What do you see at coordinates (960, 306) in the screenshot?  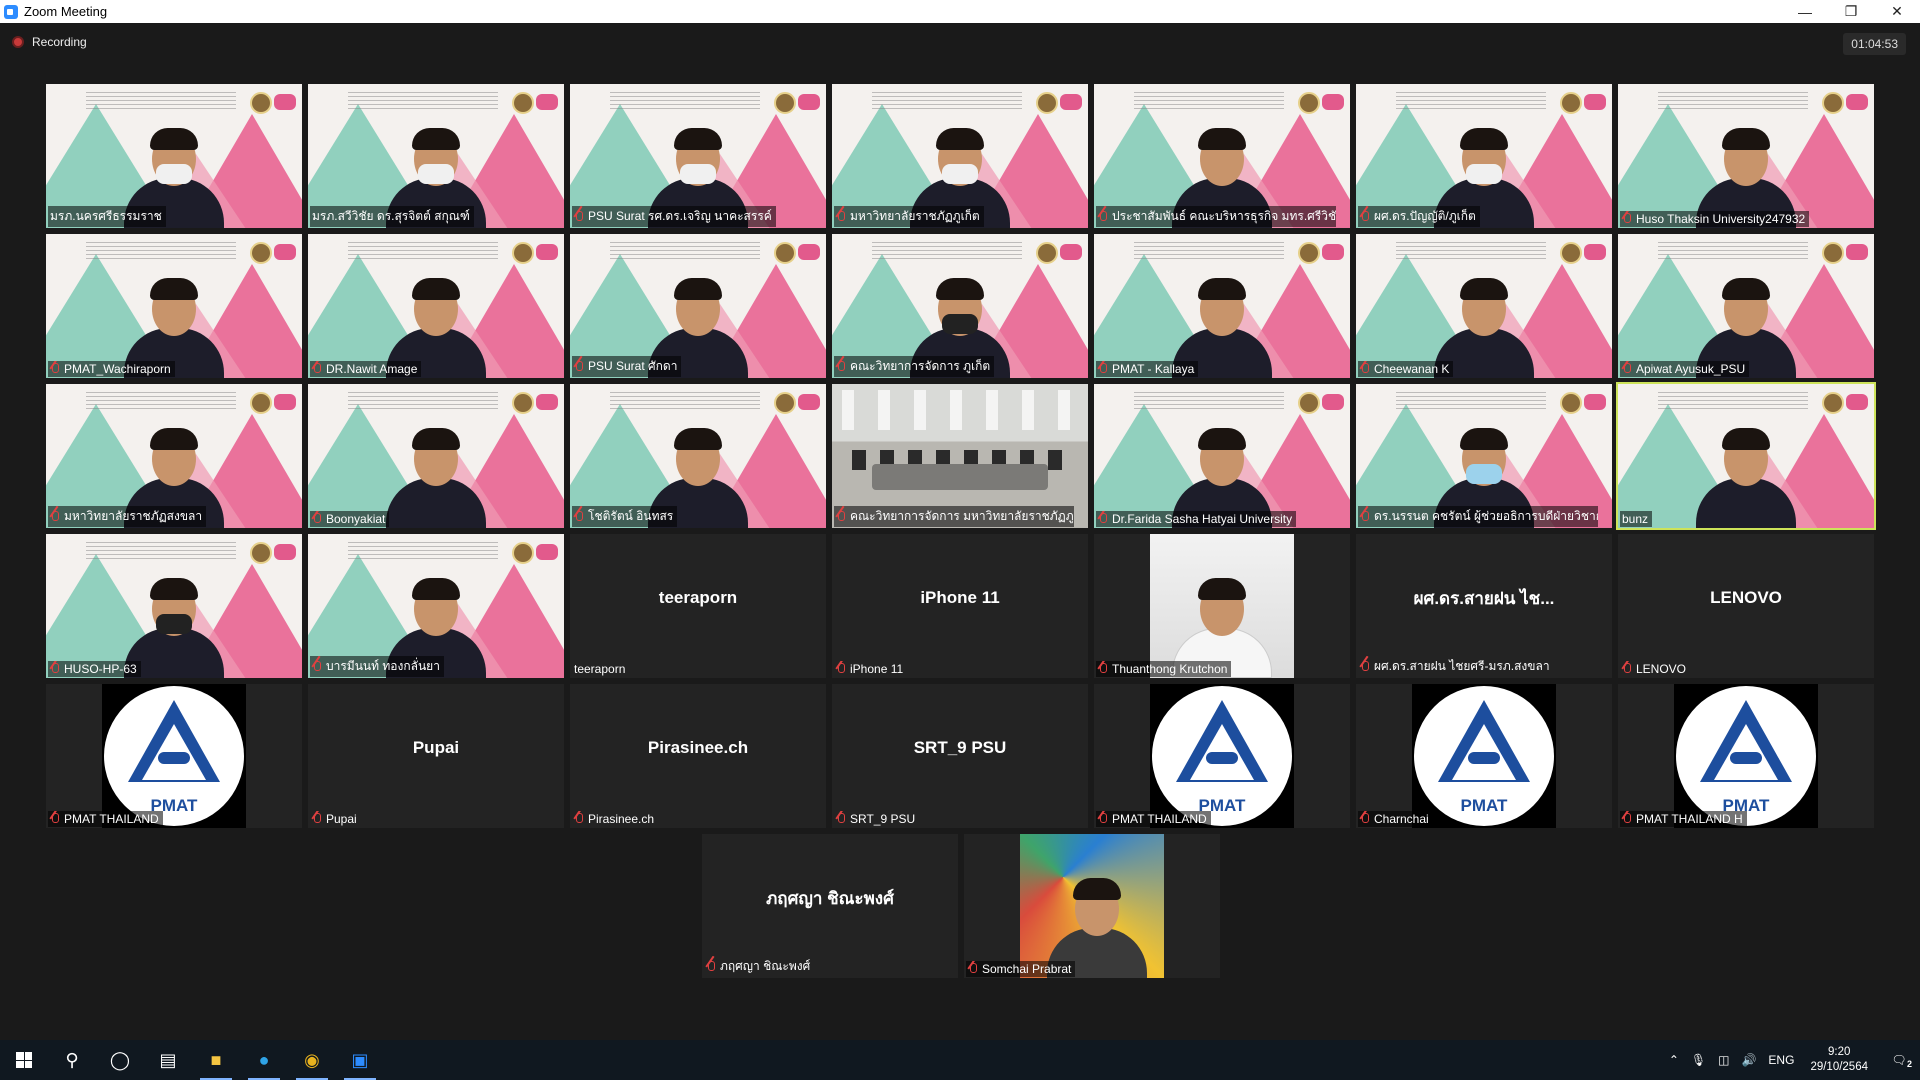 I see `participant-tile: คณะวิทยาการจัดการ ภูเก็ต` at bounding box center [960, 306].